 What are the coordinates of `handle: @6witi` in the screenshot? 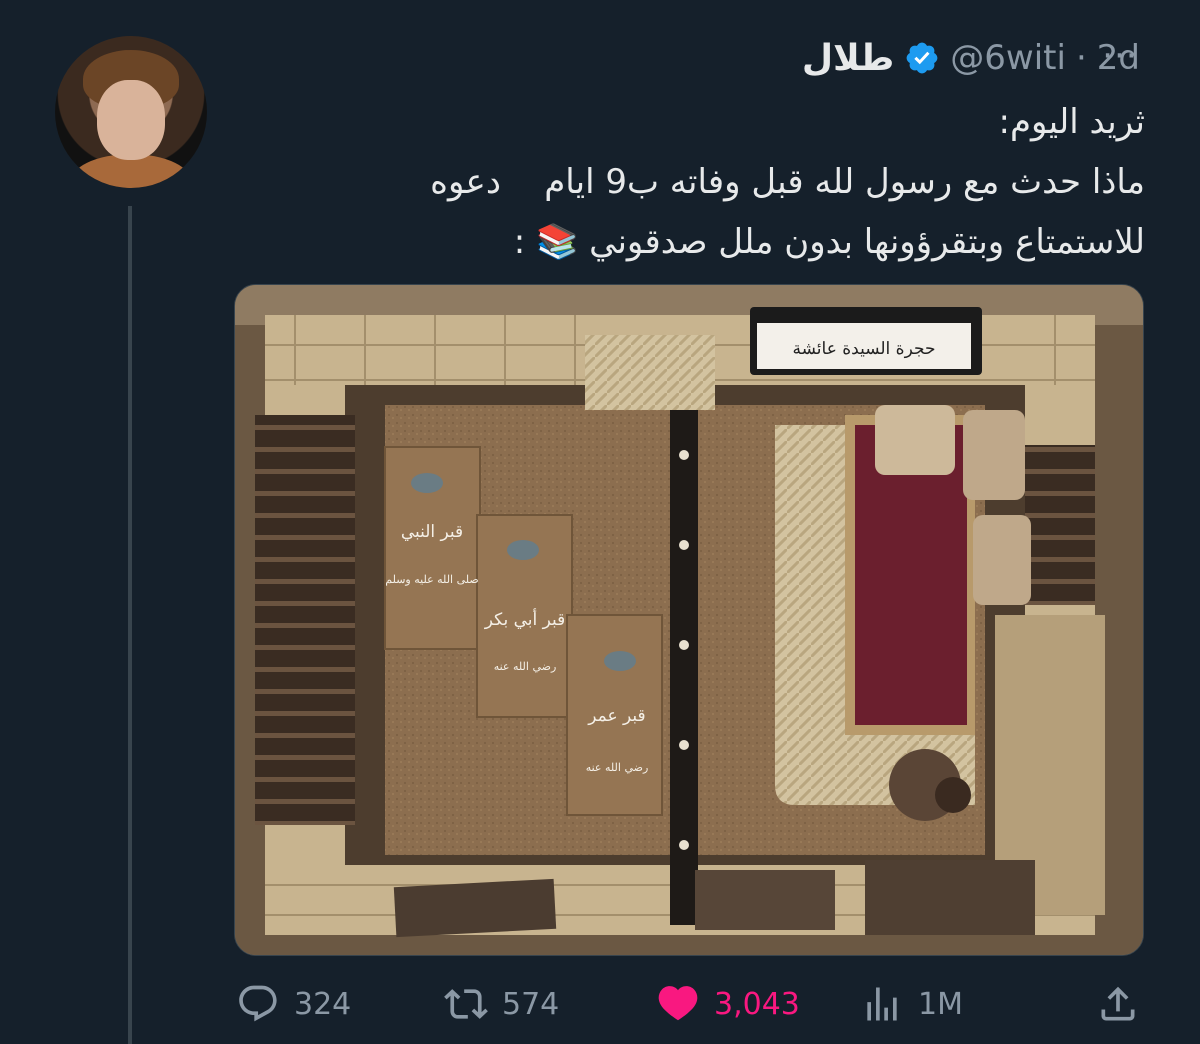 It's located at (1008, 58).